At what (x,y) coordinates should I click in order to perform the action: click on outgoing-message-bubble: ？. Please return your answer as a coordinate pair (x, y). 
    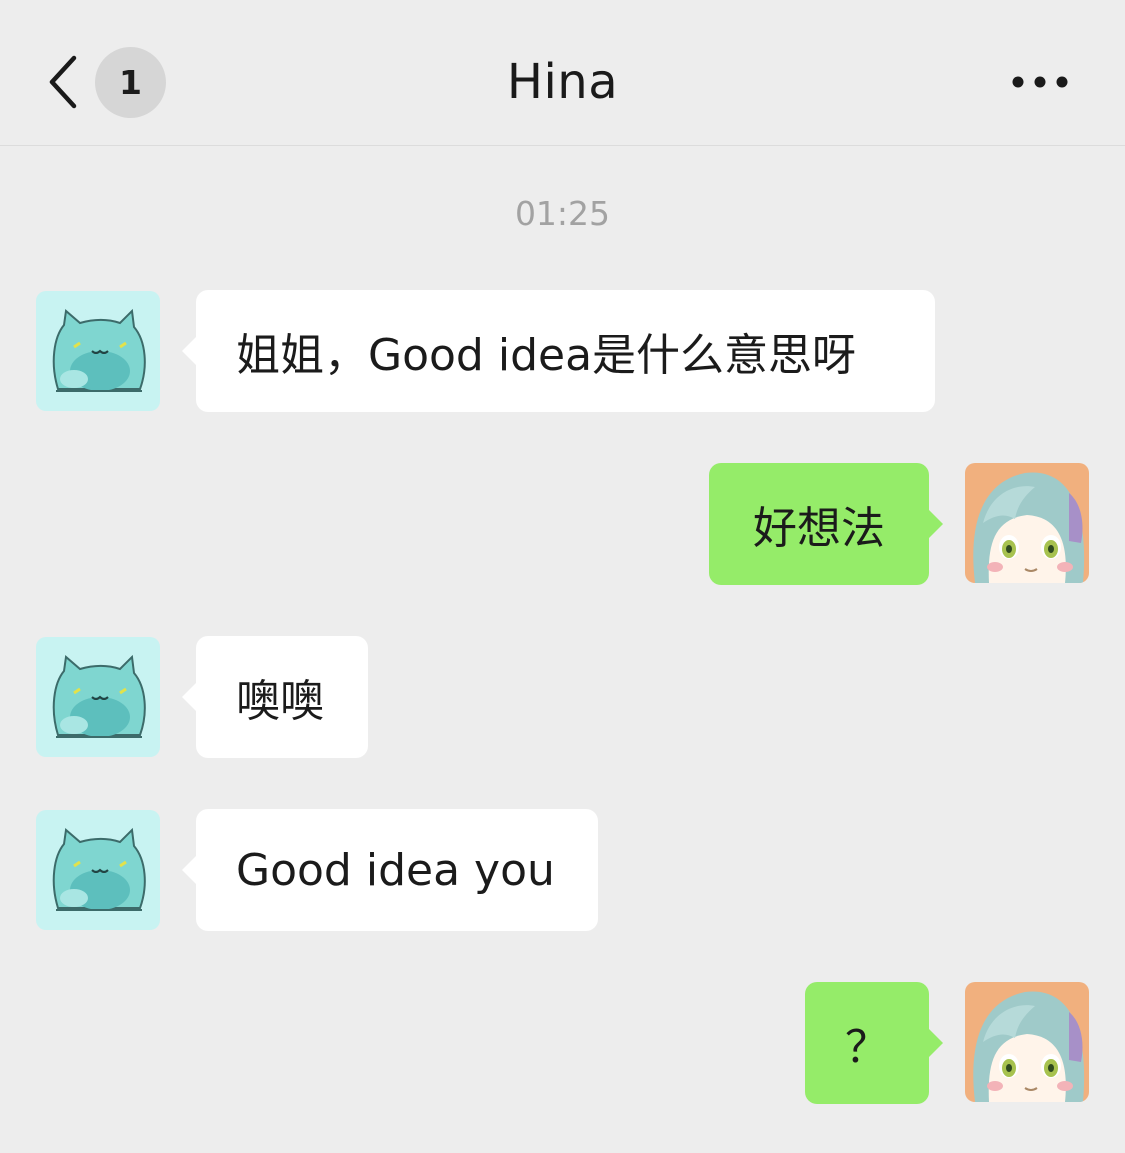
    Looking at the image, I should click on (874, 1043).